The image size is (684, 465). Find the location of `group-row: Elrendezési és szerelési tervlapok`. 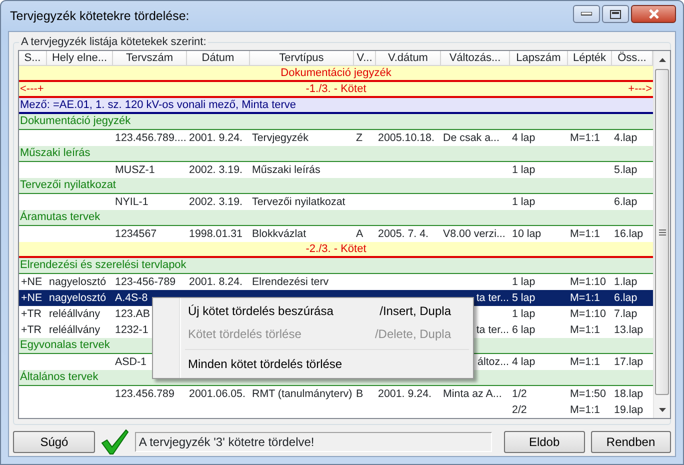

group-row: Elrendezési és szerelési tervlapok is located at coordinates (336, 266).